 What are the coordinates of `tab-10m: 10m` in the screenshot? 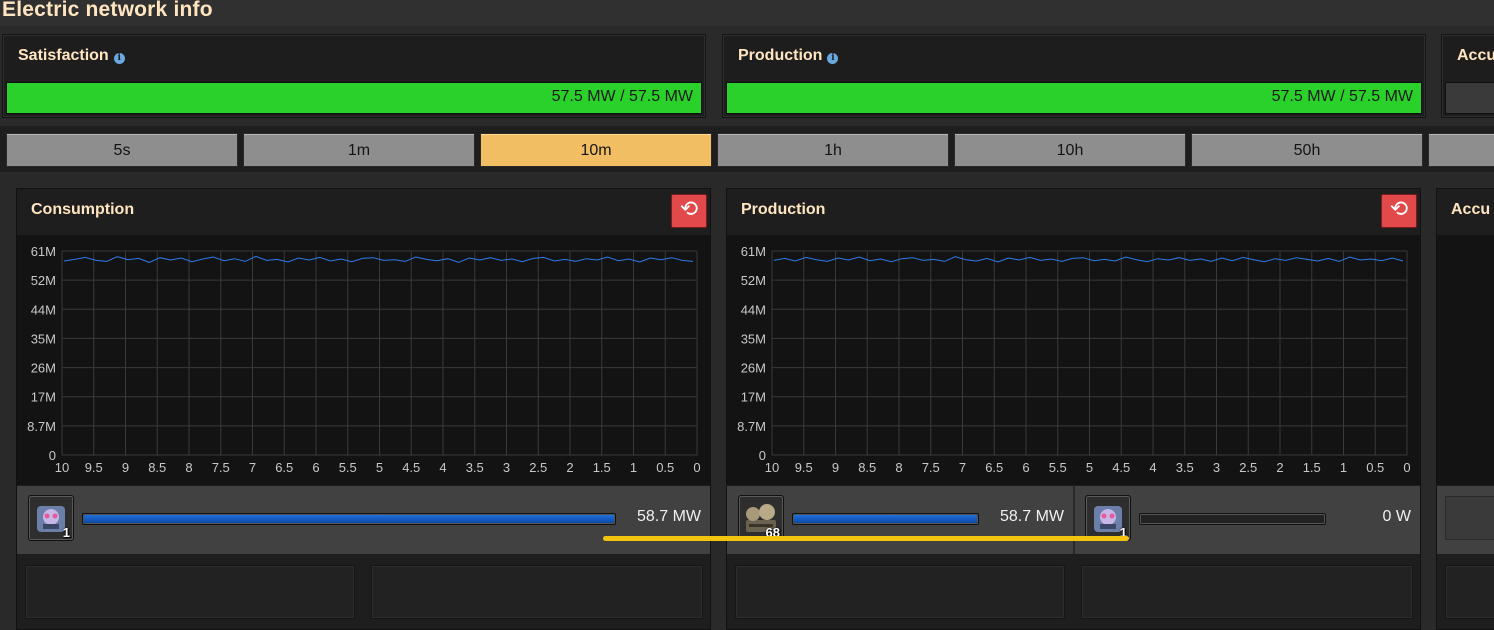 It's located at (596, 150).